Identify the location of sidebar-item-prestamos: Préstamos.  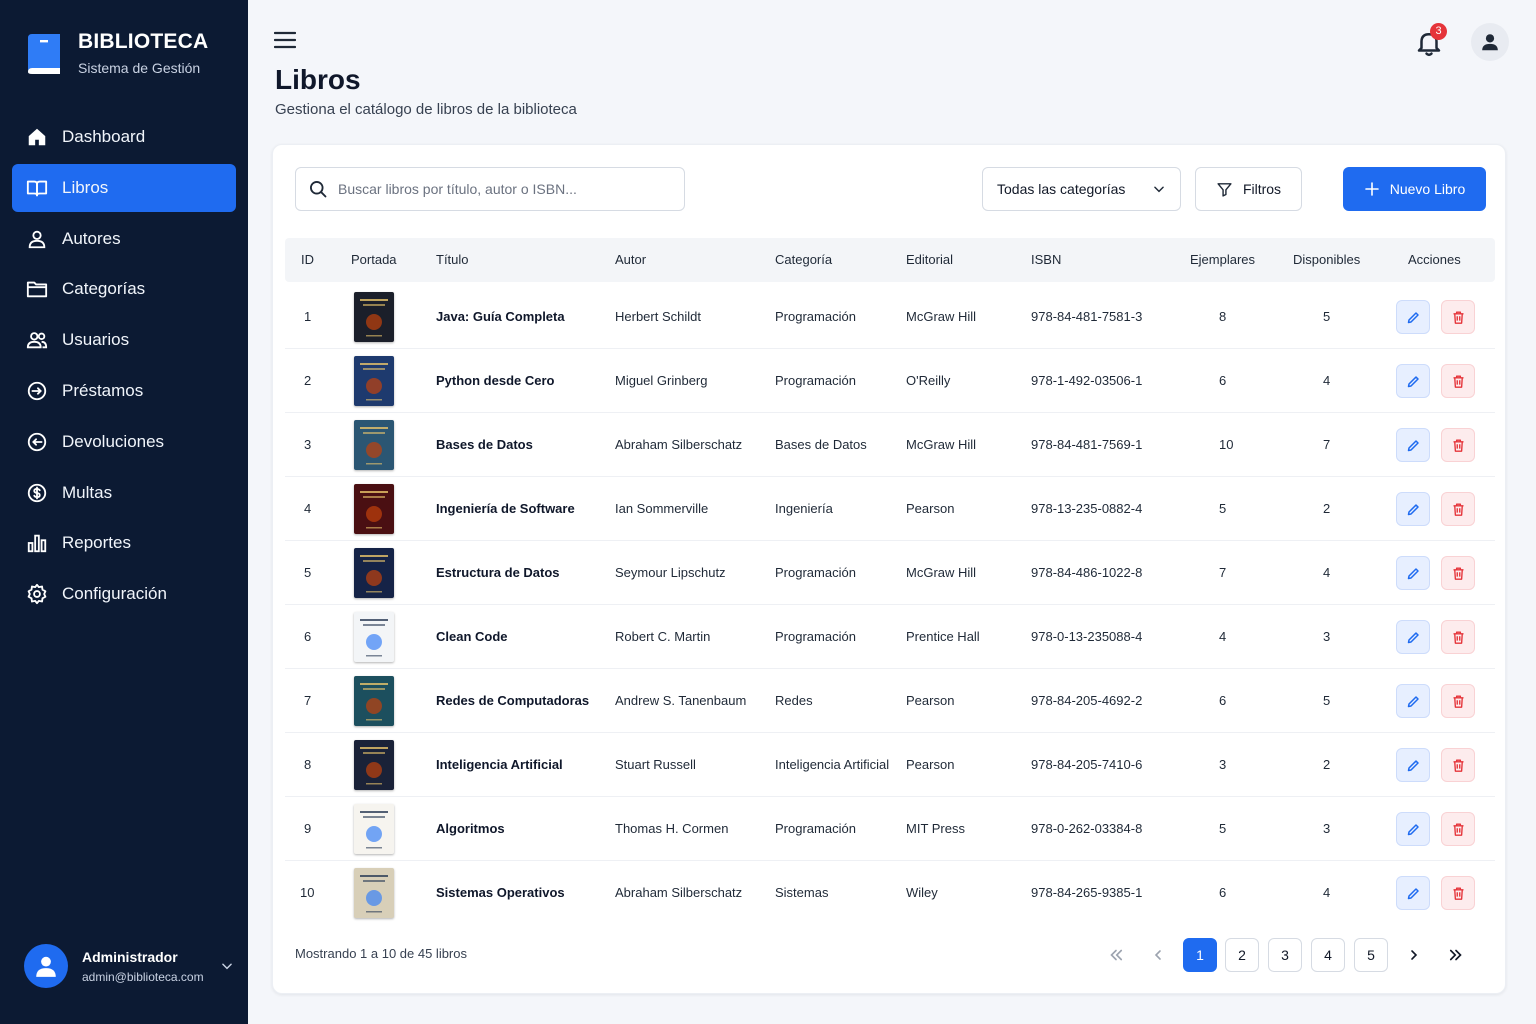
(124, 391).